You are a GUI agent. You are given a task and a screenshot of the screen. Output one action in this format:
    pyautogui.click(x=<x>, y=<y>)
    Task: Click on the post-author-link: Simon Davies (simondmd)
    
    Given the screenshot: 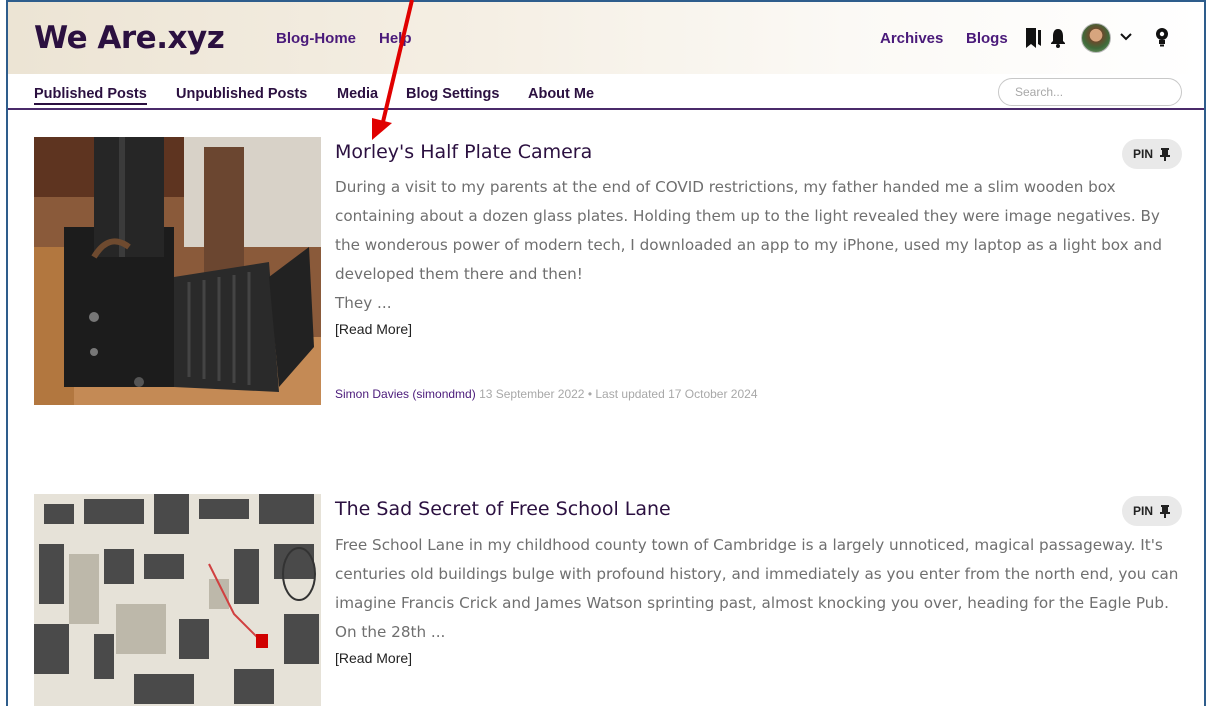 What is the action you would take?
    pyautogui.click(x=405, y=394)
    